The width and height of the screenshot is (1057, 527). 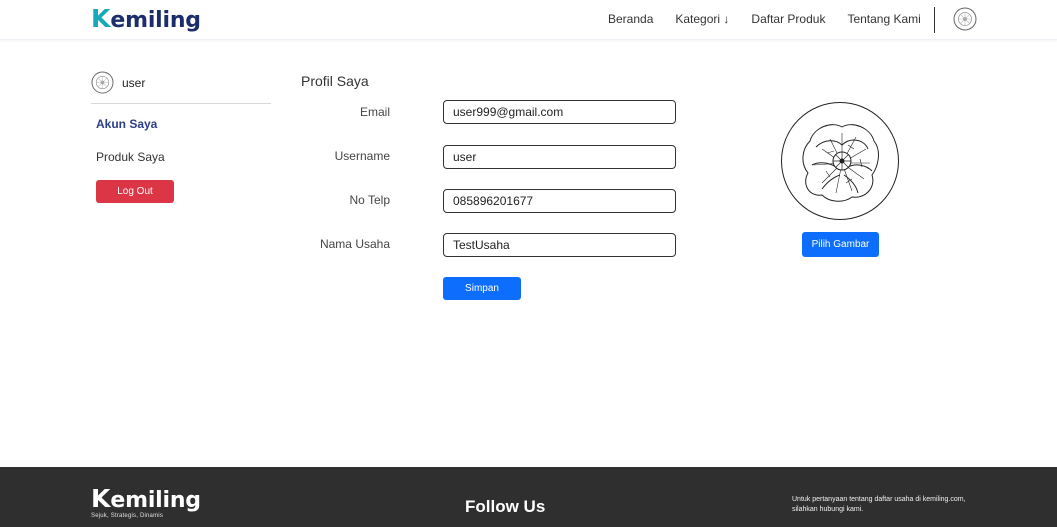 I want to click on profile-photo, so click(x=840, y=161).